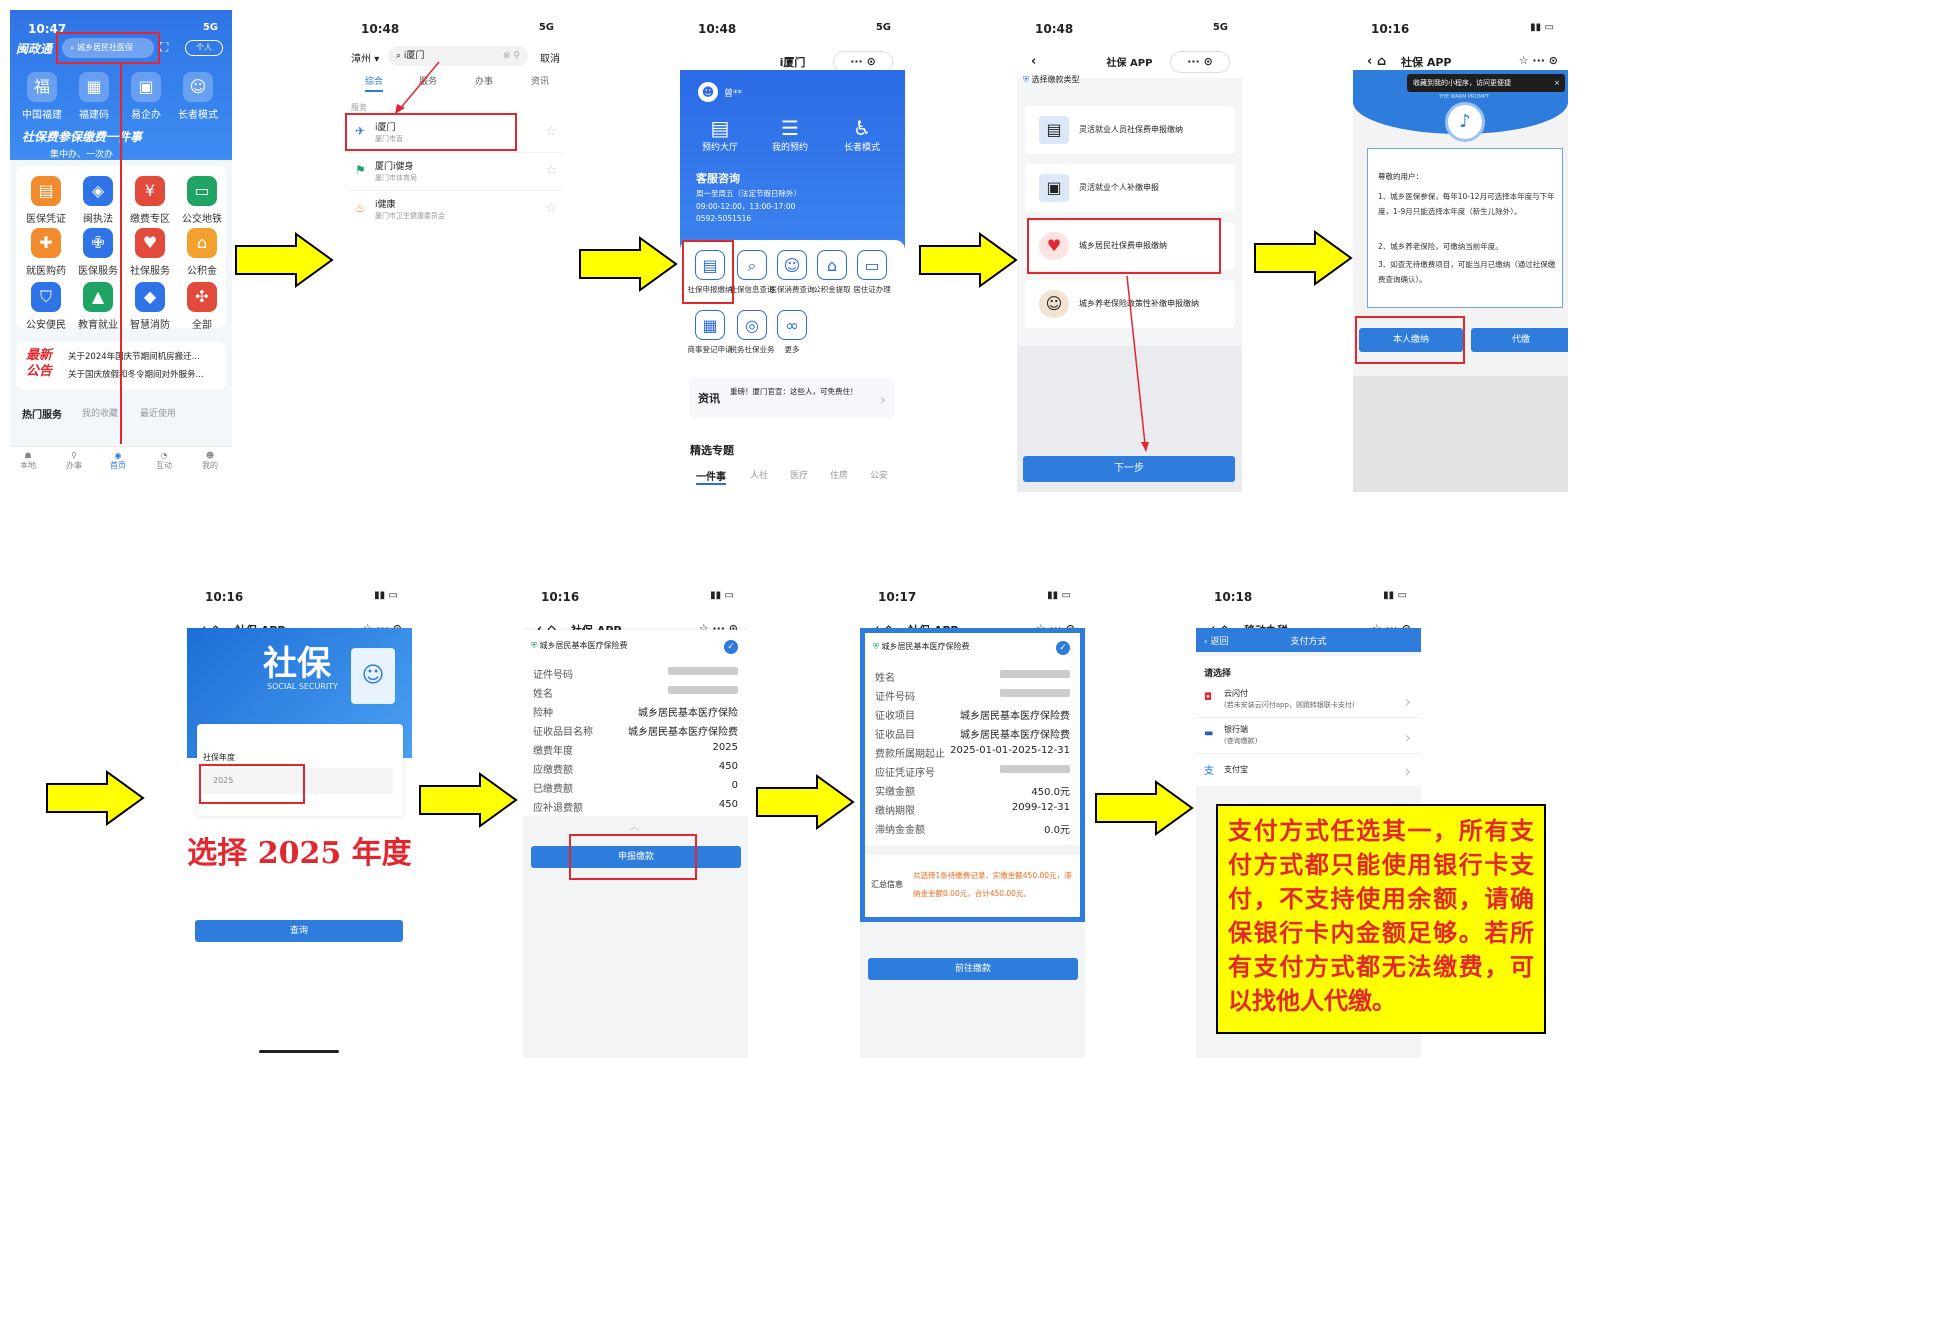  What do you see at coordinates (202, 252) in the screenshot?
I see `grid-item-7: ⌂ 公积金` at bounding box center [202, 252].